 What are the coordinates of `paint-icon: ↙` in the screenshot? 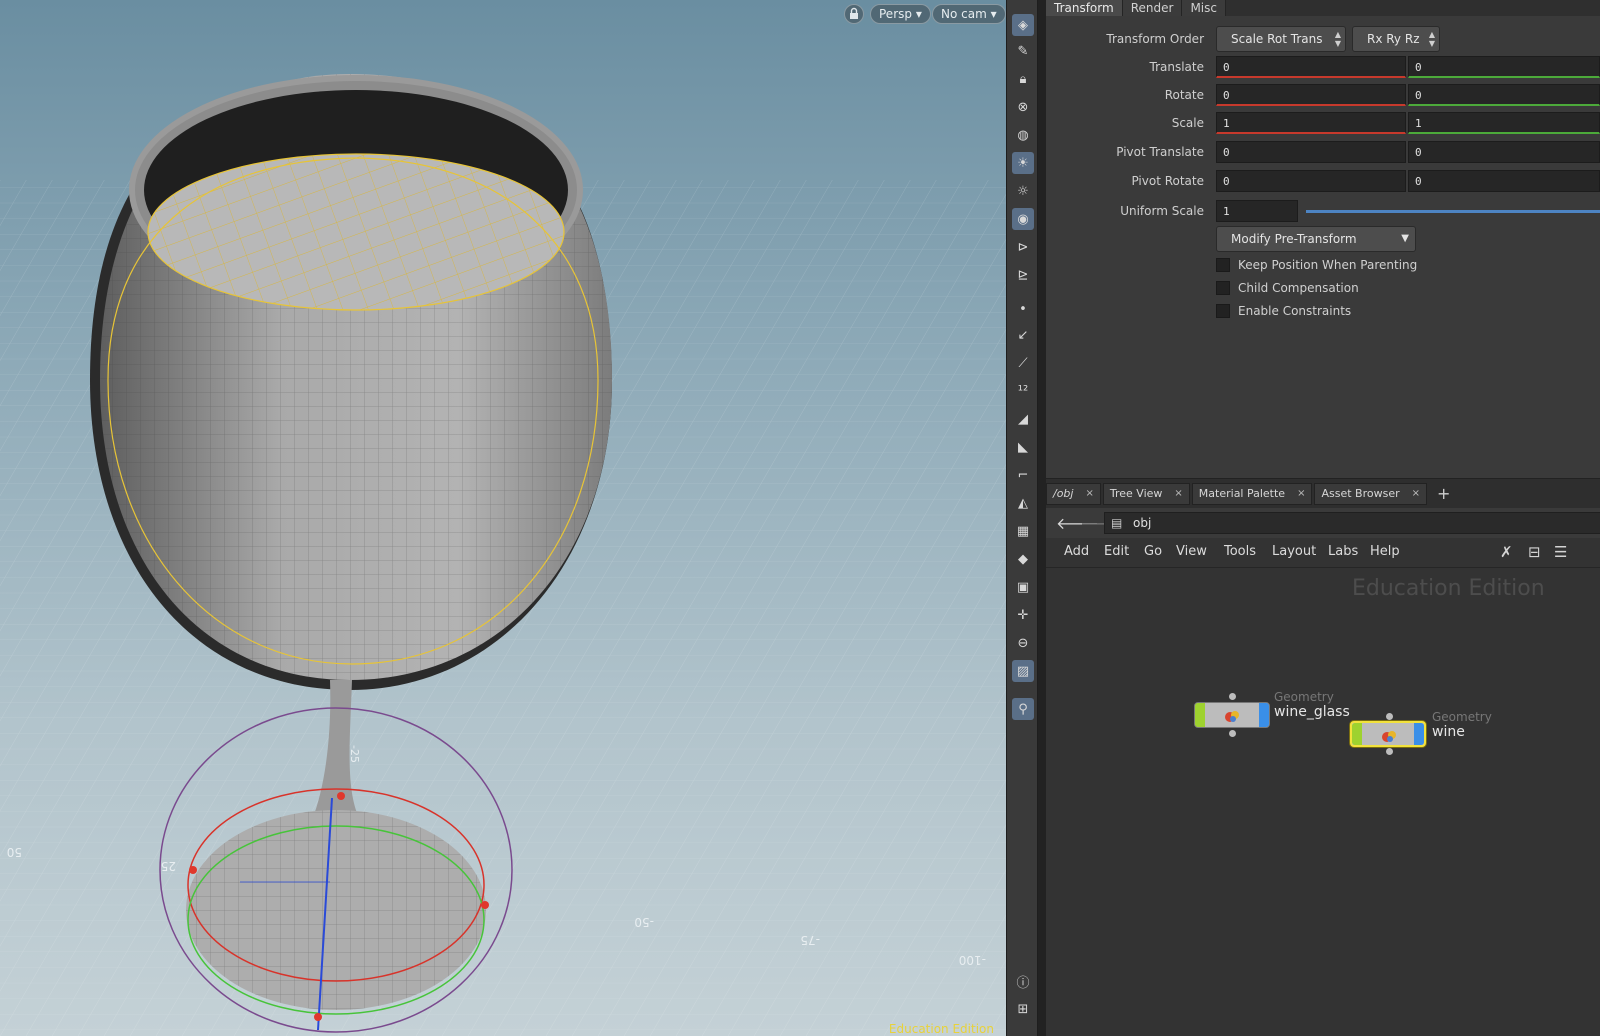 It's located at (1023, 335).